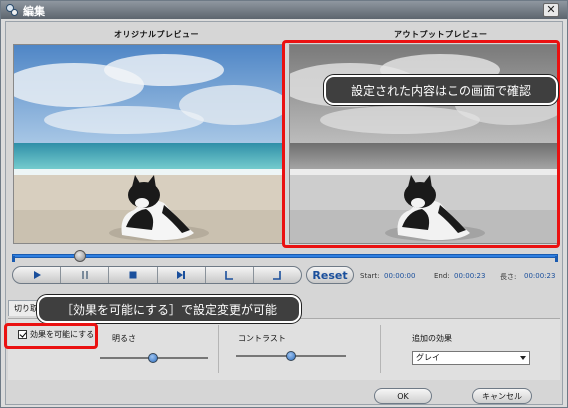 Image resolution: width=568 pixels, height=408 pixels. What do you see at coordinates (124, 338) in the screenshot?
I see `brightness-label: 明るさ` at bounding box center [124, 338].